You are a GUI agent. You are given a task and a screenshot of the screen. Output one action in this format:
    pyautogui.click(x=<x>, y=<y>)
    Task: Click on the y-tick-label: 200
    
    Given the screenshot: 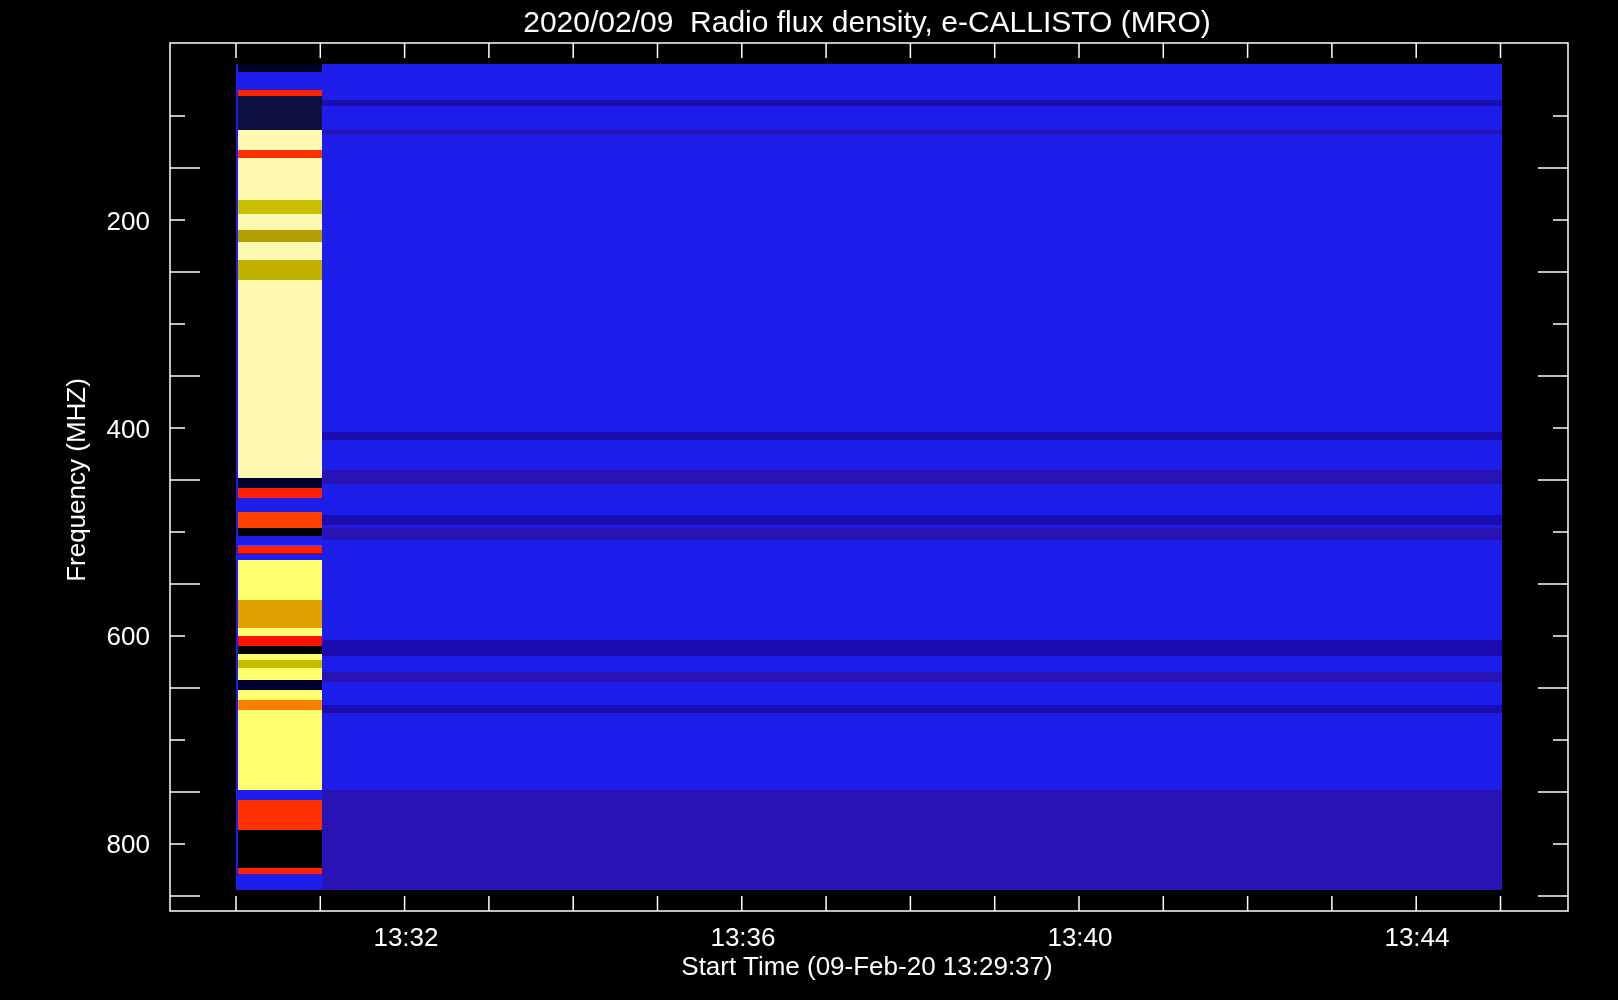 What is the action you would take?
    pyautogui.click(x=128, y=221)
    